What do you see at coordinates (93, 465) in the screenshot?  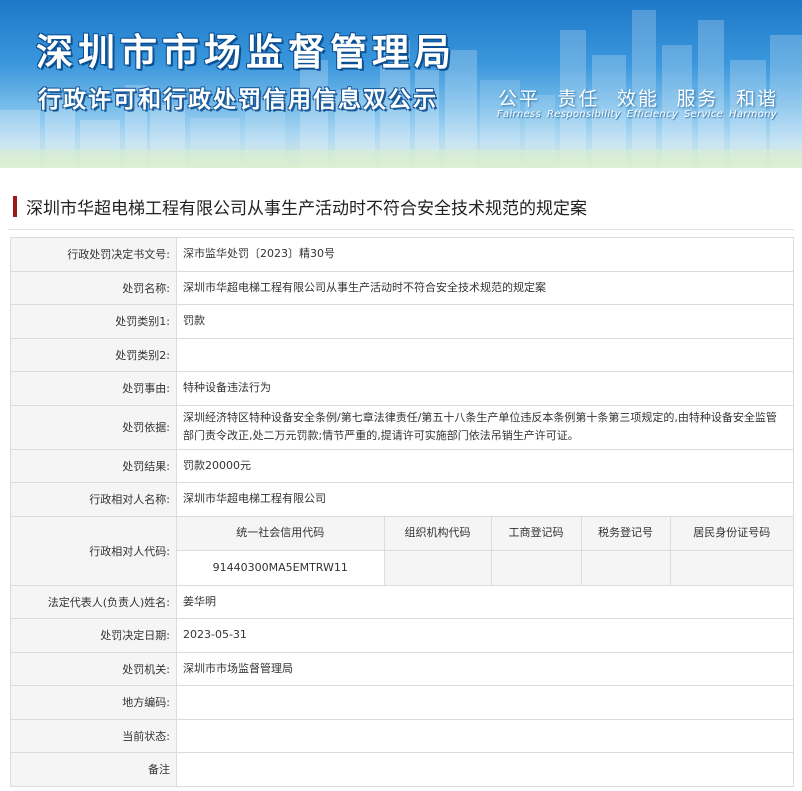 I see `field-label: 处罚结果:` at bounding box center [93, 465].